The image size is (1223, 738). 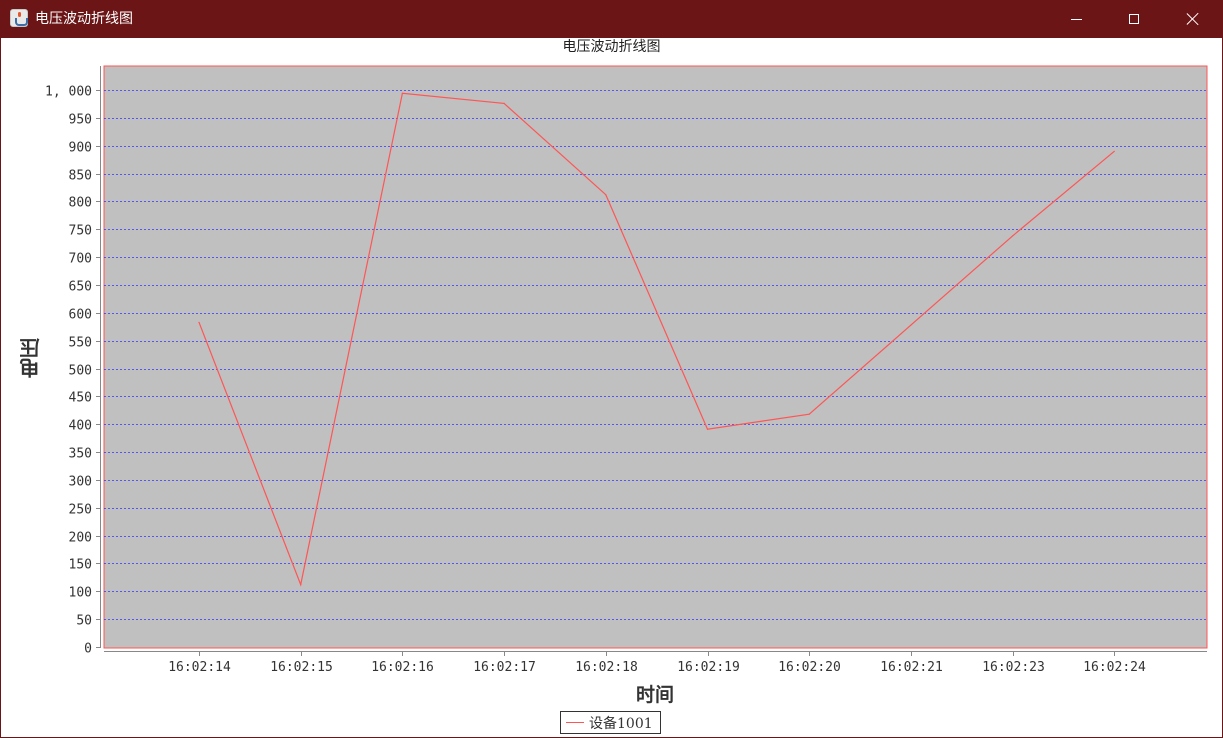 I want to click on y-tick-label: 350, so click(x=80, y=454).